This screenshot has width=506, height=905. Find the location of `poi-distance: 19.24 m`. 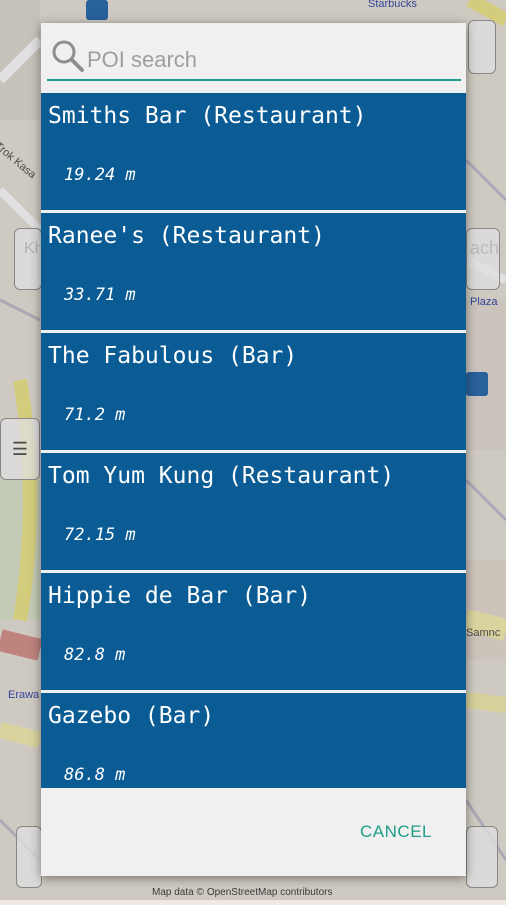

poi-distance: 19.24 m is located at coordinates (100, 175).